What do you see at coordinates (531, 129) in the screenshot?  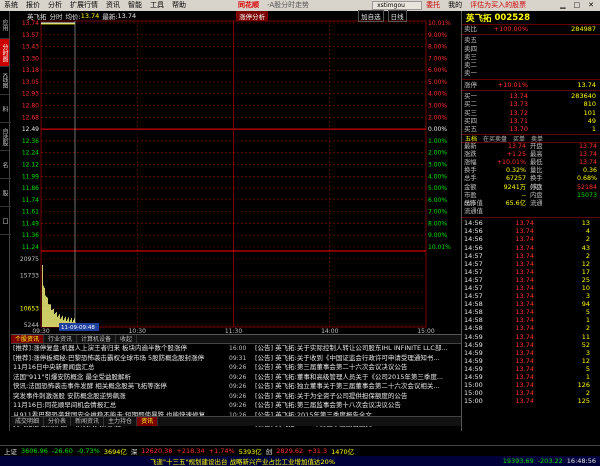 I see `buy-level-row: 买五 13.70 1` at bounding box center [531, 129].